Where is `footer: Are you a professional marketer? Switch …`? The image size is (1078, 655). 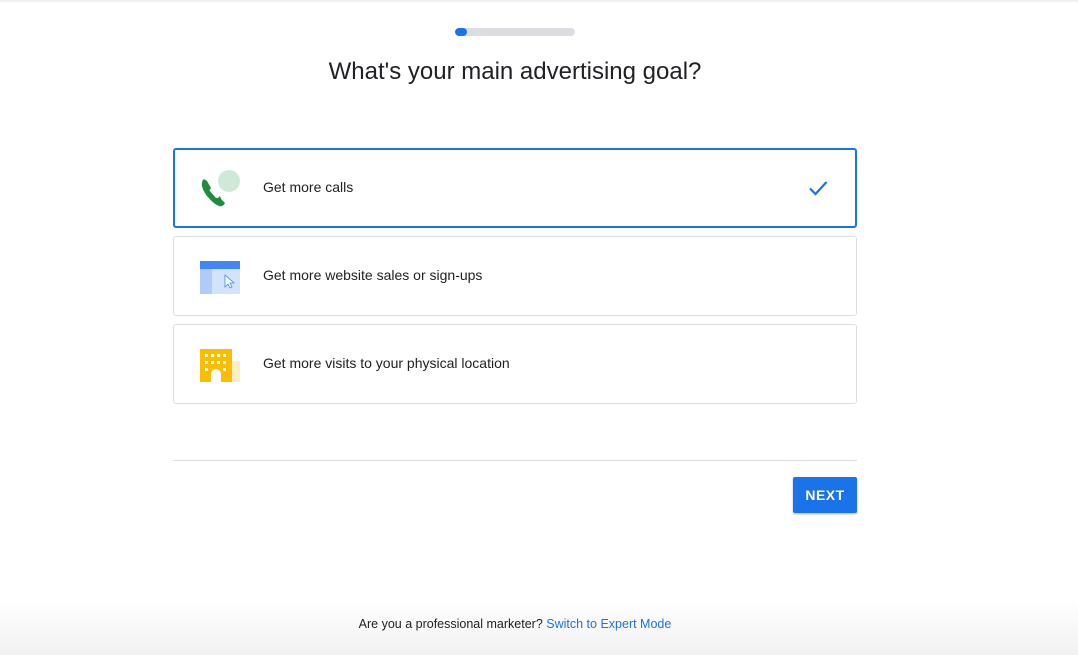
footer: Are you a professional marketer? Switch … is located at coordinates (515, 624).